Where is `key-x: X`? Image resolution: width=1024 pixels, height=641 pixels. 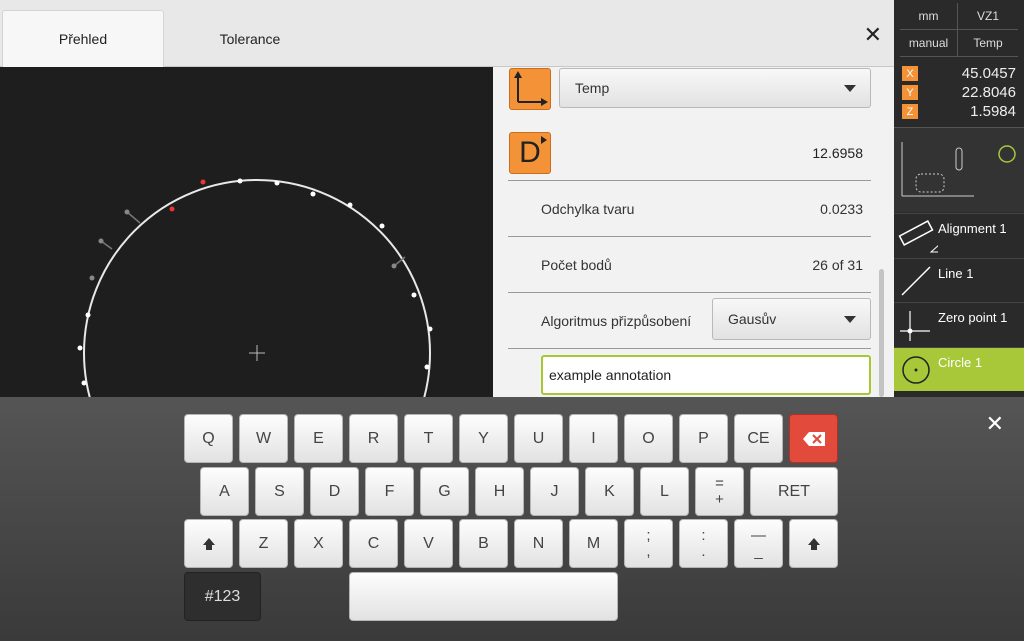
key-x: X is located at coordinates (318, 543).